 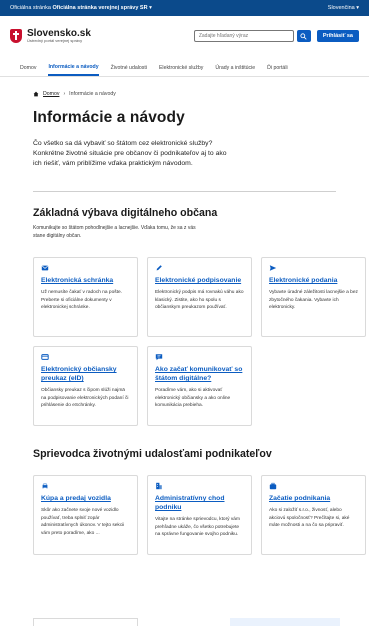 What do you see at coordinates (100, 8) in the screenshot?
I see `gov-bar-strong: Oficiálna stránka verejnej správy SR` at bounding box center [100, 8].